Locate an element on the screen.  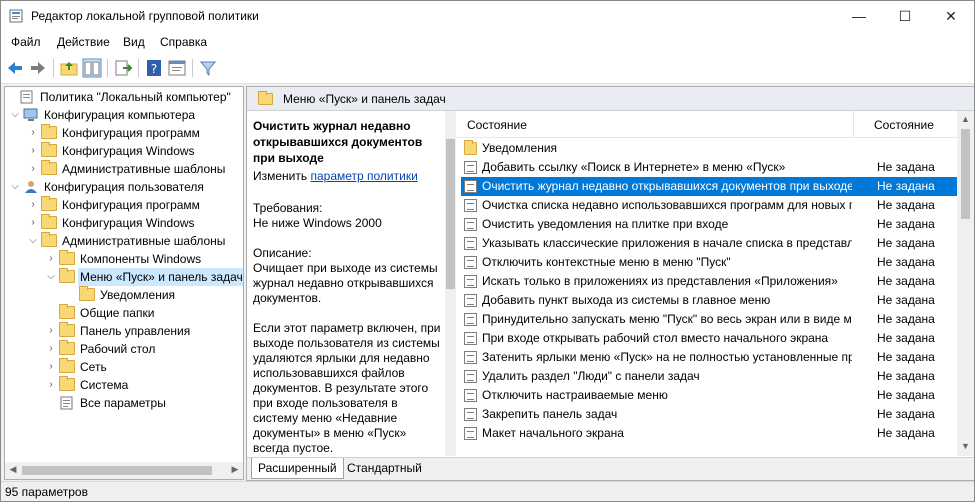
properties-icon is located at coordinates (177, 68).